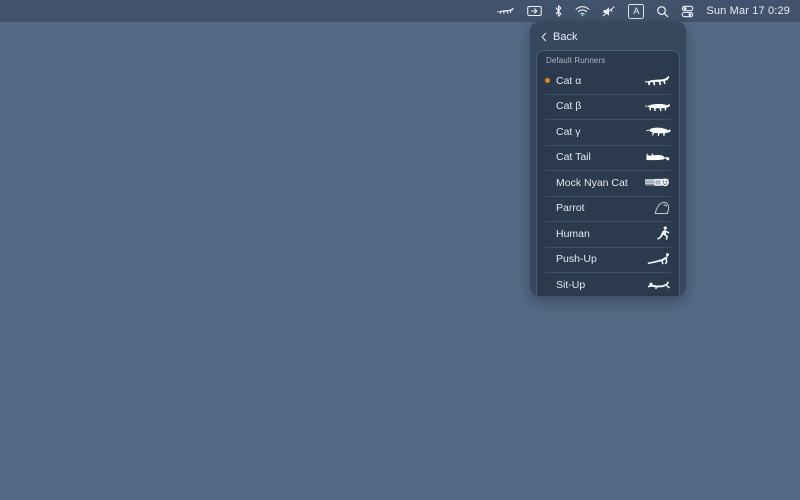 The image size is (800, 500). Describe the element at coordinates (565, 37) in the screenshot. I see `back-button-label: Back` at that location.